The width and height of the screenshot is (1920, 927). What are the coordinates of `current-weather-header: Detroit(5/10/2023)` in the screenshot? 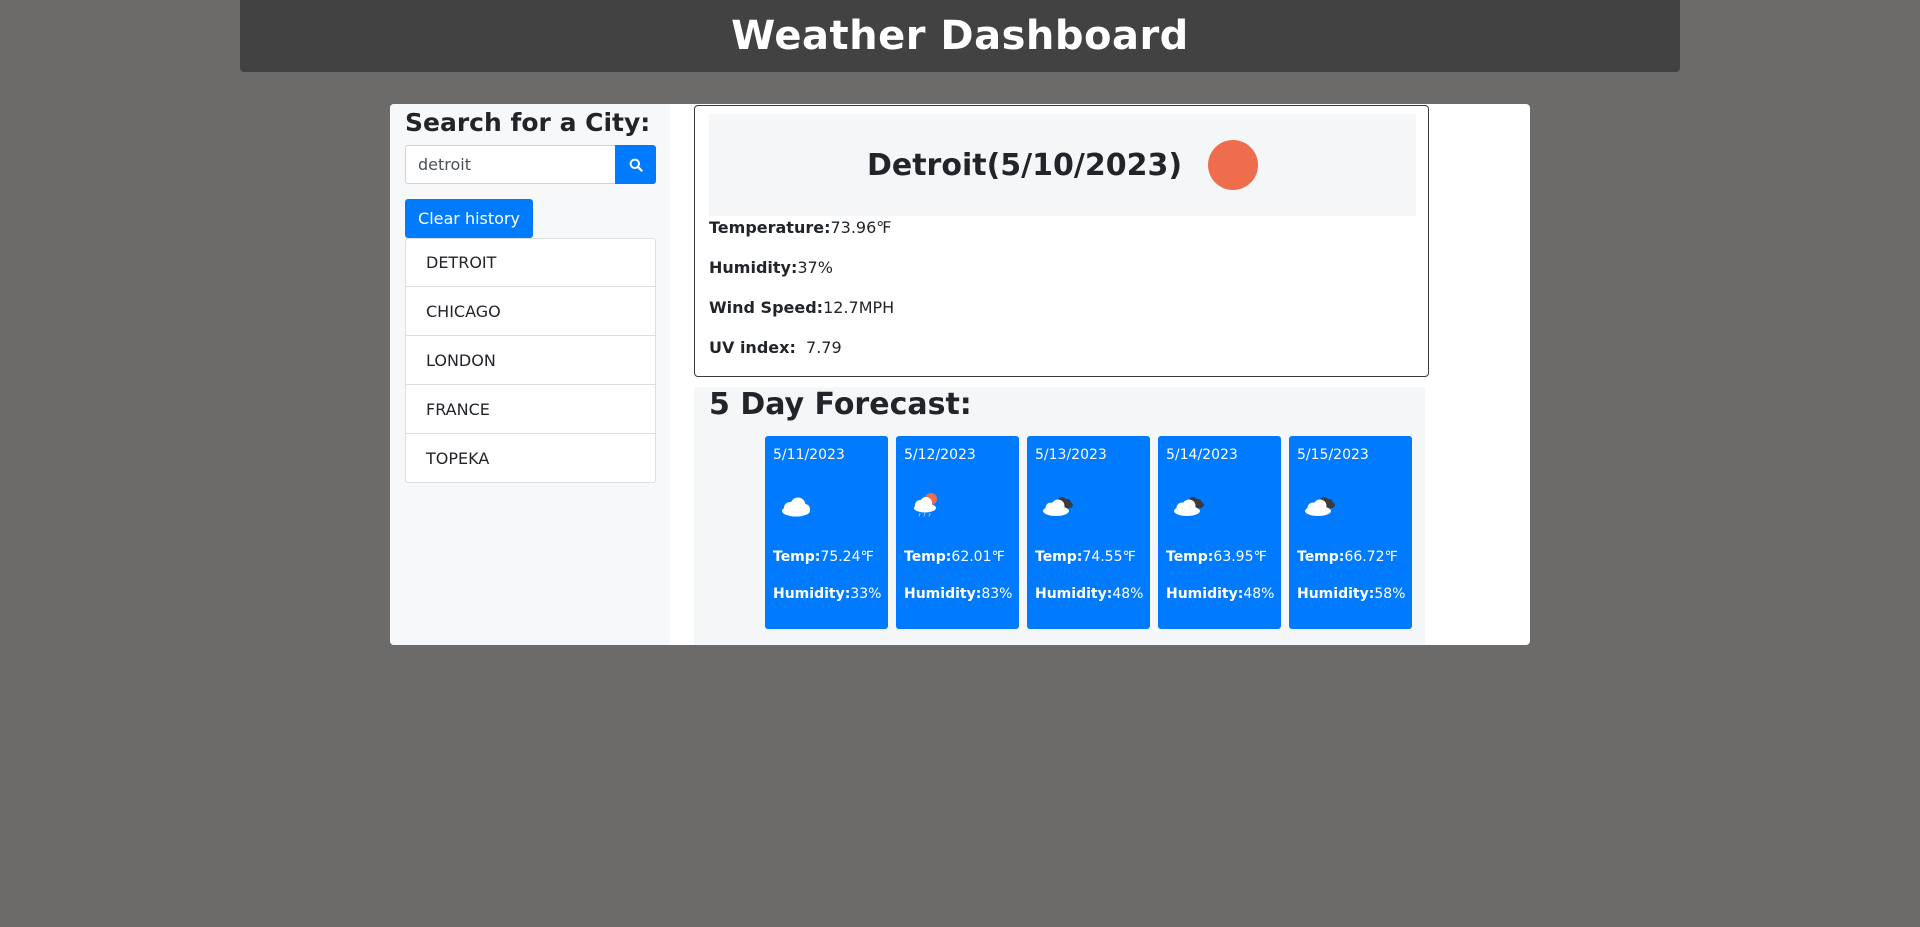 It's located at (1062, 165).